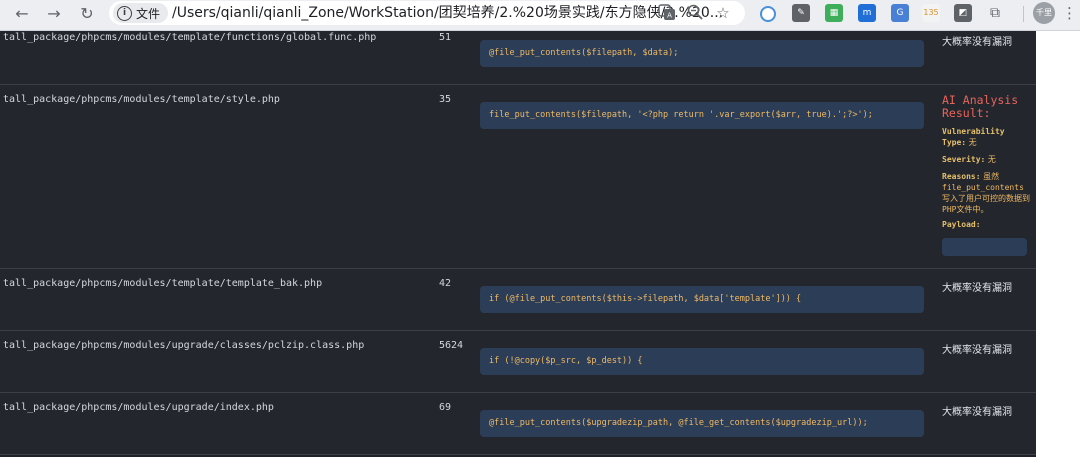  What do you see at coordinates (961, 176) in the screenshot?
I see `reasons-label: Reasons:` at bounding box center [961, 176].